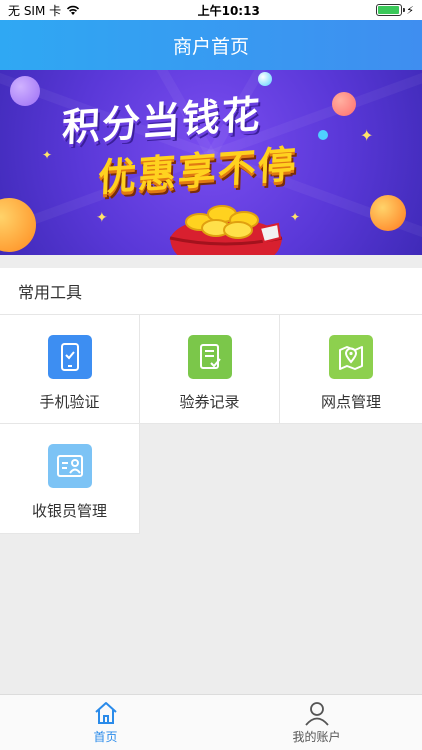 This screenshot has width=422, height=750. What do you see at coordinates (211, 291) in the screenshot?
I see `tools-section-header: 常用工具` at bounding box center [211, 291].